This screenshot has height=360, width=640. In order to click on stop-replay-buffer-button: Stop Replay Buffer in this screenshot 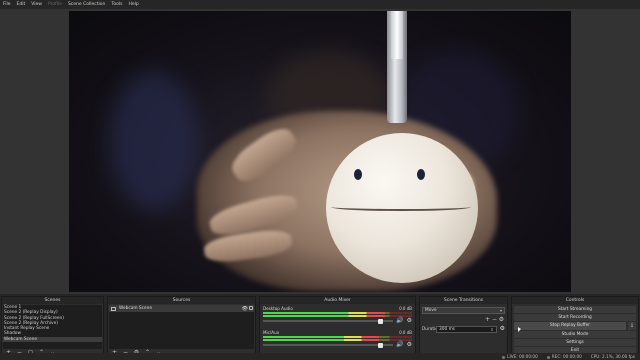, I will do `click(570, 326)`.